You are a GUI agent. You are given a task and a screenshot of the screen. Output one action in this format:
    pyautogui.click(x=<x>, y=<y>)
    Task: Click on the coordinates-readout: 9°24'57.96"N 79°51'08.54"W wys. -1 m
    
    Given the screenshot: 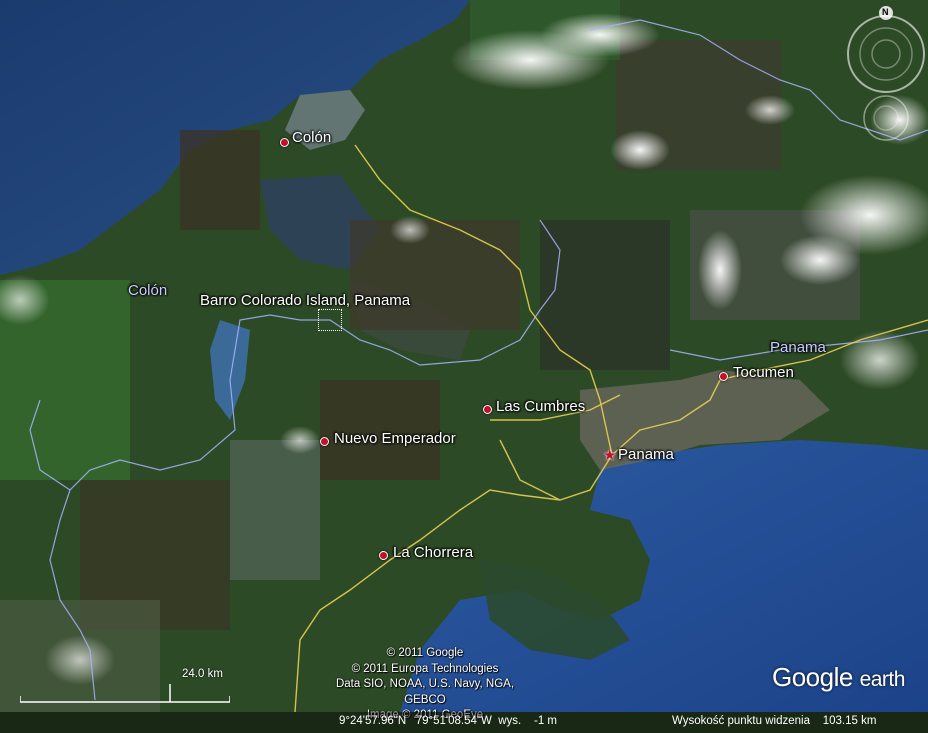 What is the action you would take?
    pyautogui.click(x=448, y=721)
    